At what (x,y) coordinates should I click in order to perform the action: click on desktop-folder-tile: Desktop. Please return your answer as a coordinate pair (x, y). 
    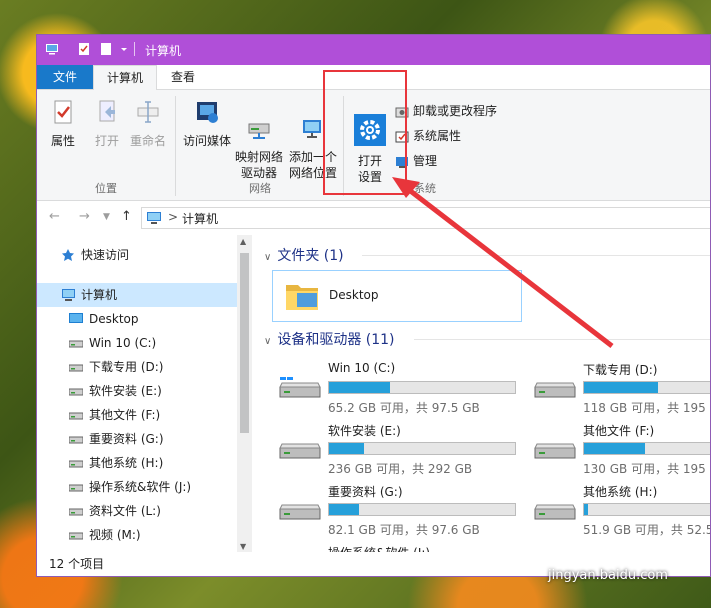
    Looking at the image, I should click on (397, 296).